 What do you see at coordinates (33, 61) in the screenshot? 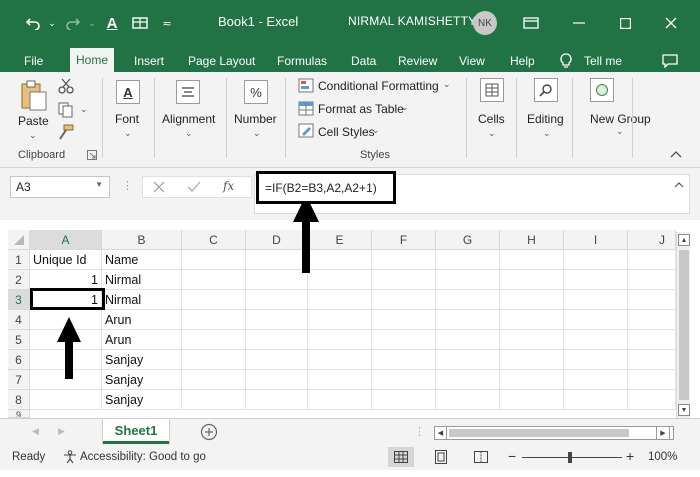
I see `tab-file: File` at bounding box center [33, 61].